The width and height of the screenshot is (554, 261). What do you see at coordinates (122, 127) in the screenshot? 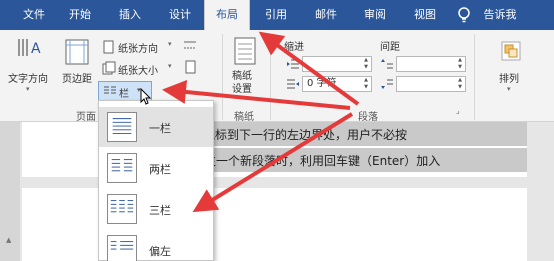
I see `one-column-icon` at bounding box center [122, 127].